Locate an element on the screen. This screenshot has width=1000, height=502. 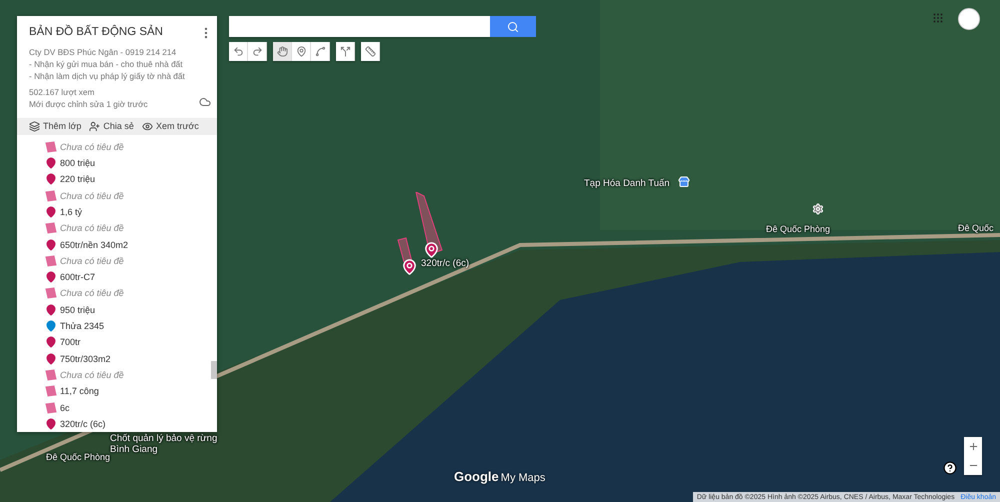
pin-icon is located at coordinates (301, 51).